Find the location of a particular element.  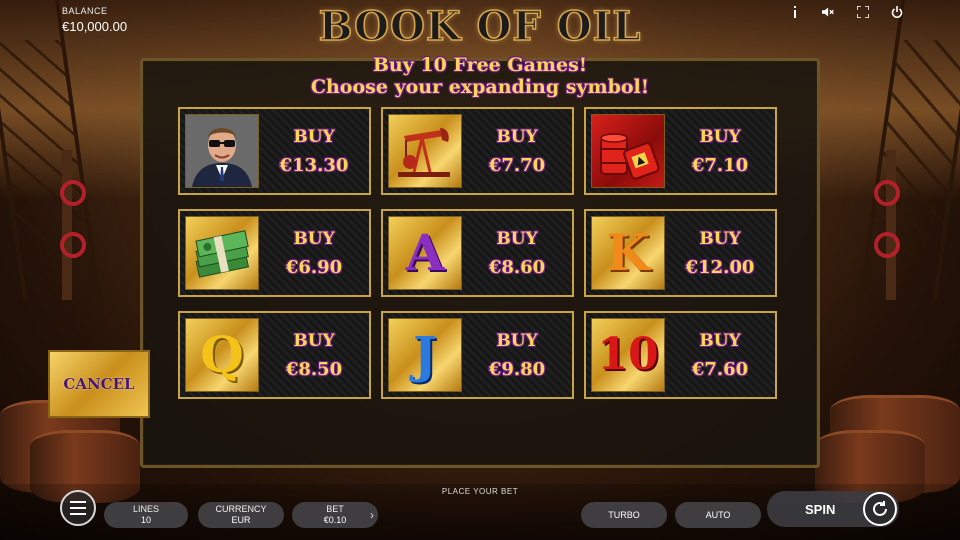

letter-k-symbol: K is located at coordinates (628, 253).